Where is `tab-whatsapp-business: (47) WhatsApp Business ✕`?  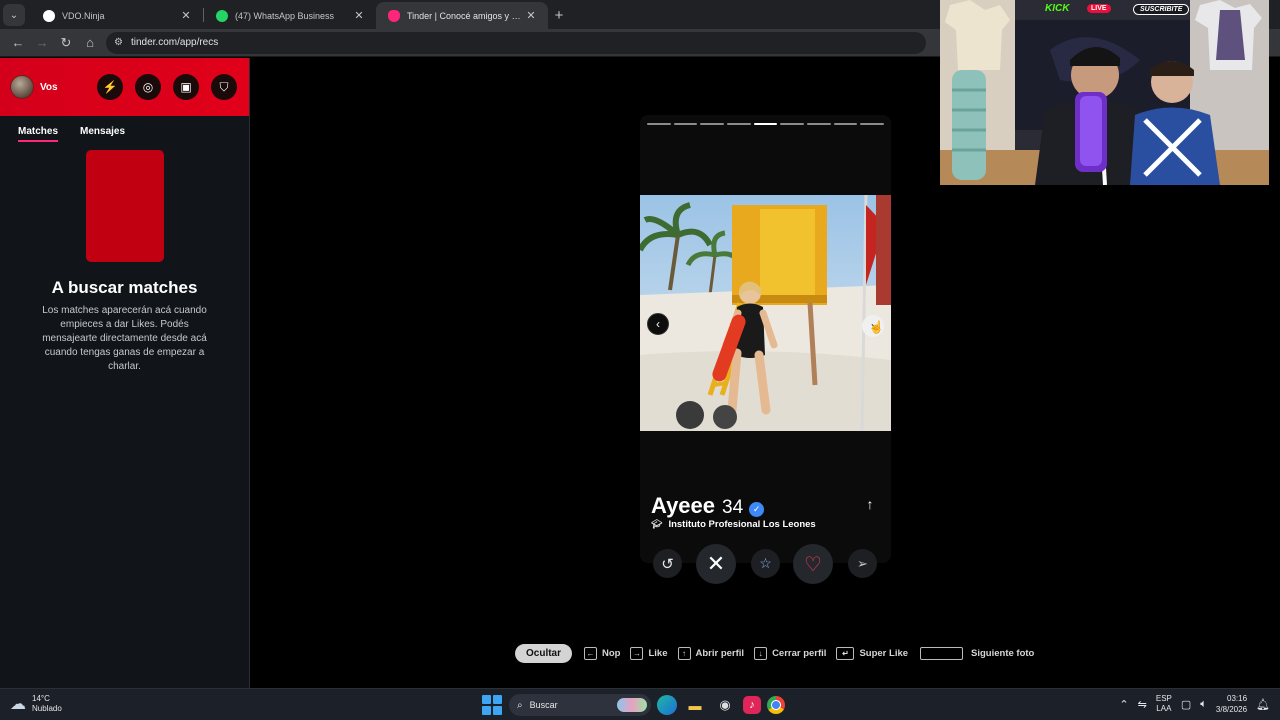
tab-whatsapp-business: (47) WhatsApp Business ✕ is located at coordinates (290, 15).